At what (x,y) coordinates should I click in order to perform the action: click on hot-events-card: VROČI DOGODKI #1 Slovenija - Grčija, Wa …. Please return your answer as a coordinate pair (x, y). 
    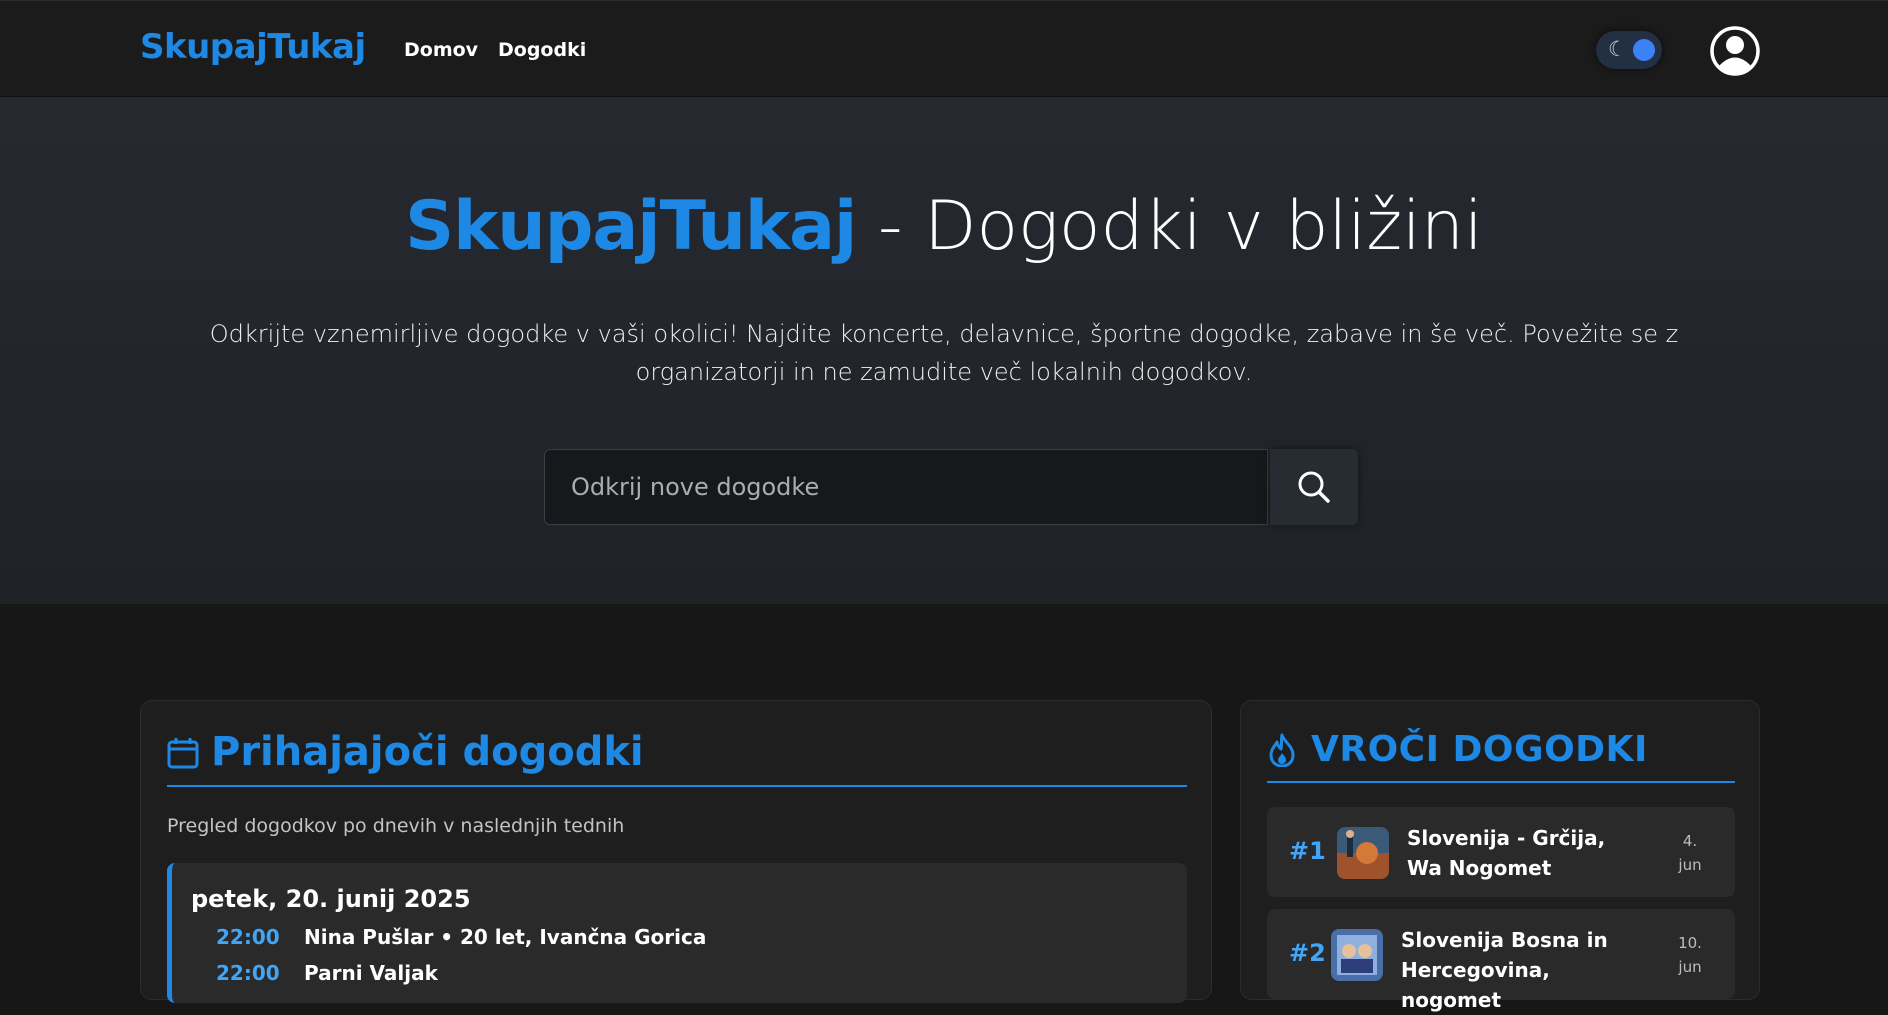
    Looking at the image, I should click on (1500, 856).